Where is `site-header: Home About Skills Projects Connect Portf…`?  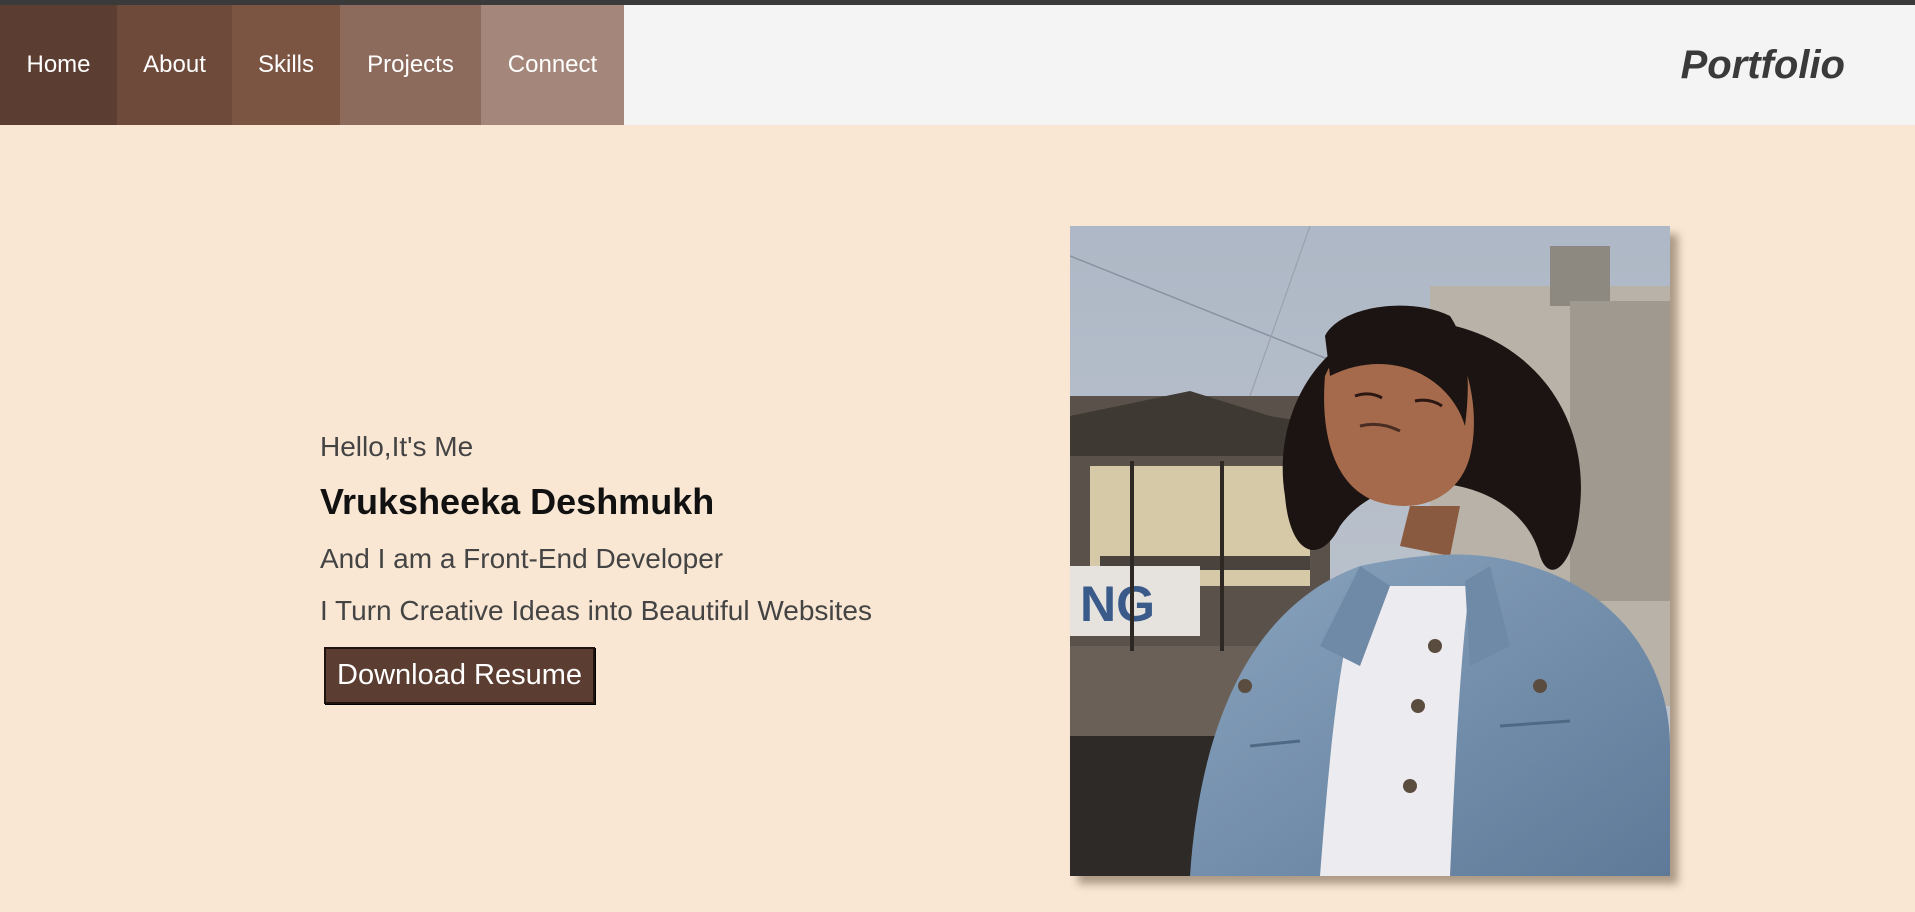 site-header: Home About Skills Projects Connect Portf… is located at coordinates (957, 65).